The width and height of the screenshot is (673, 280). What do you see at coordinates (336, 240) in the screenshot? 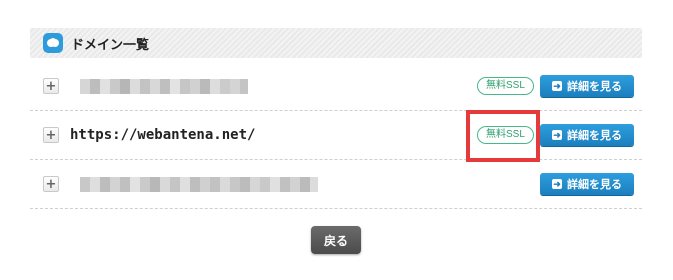
I see `back-button: 戻る` at bounding box center [336, 240].